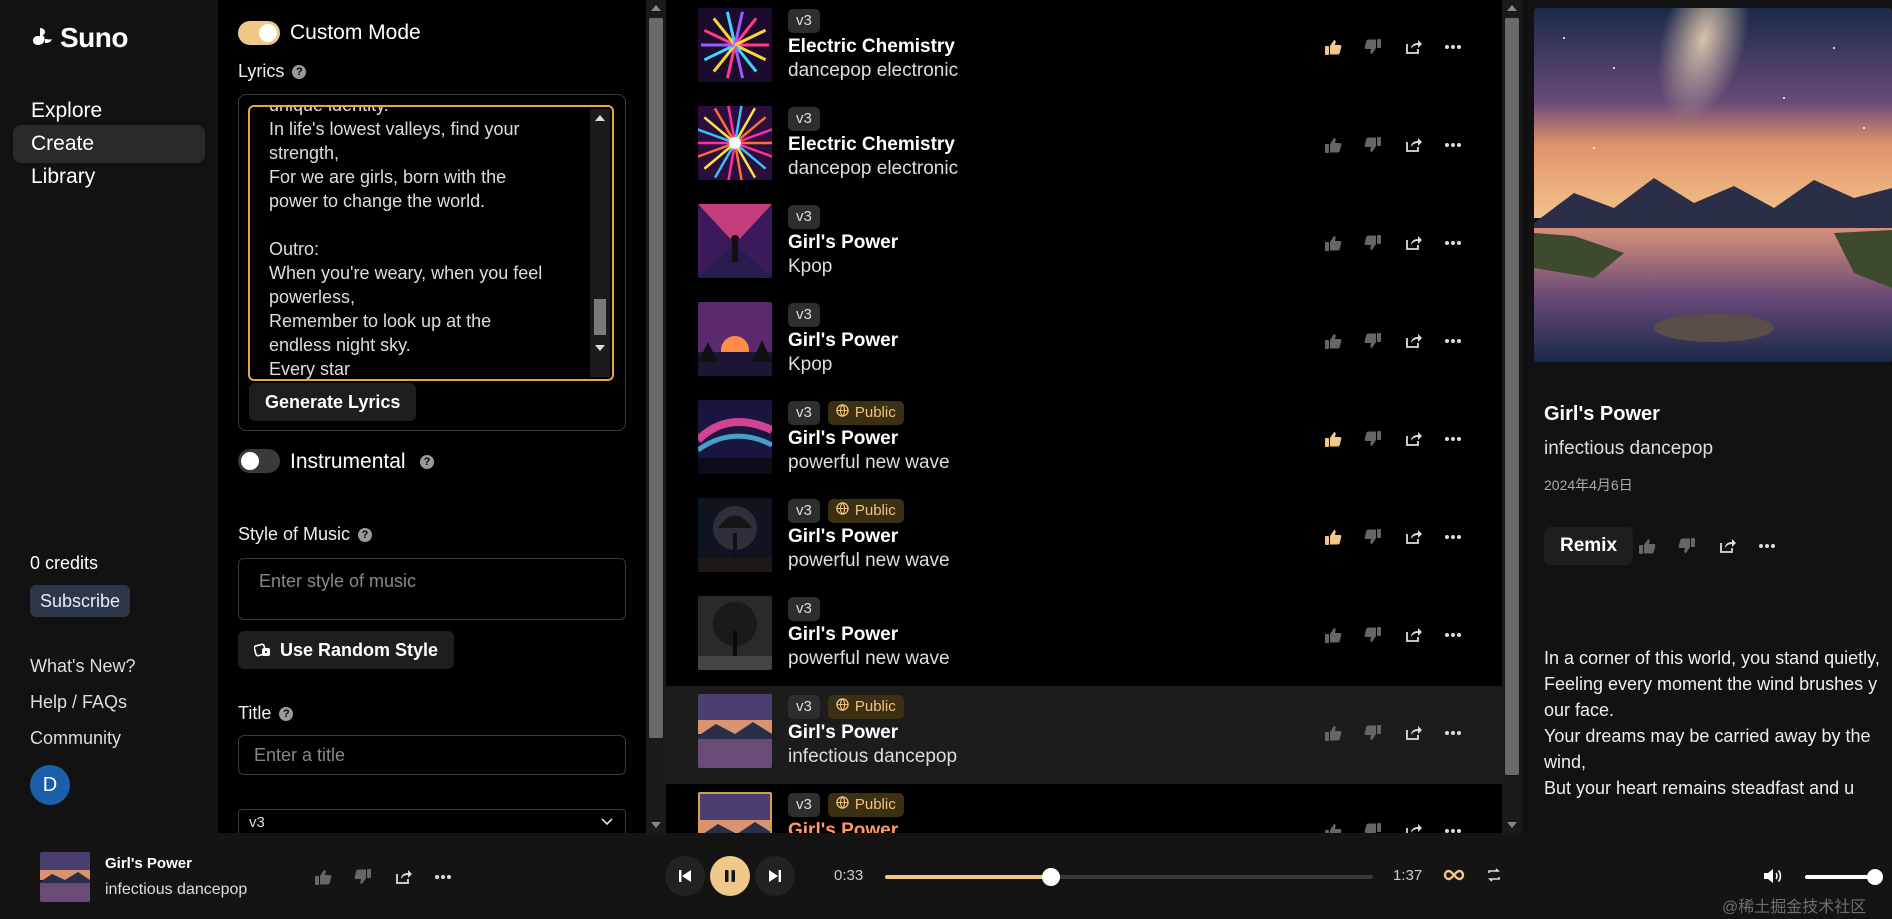  What do you see at coordinates (148, 863) in the screenshot?
I see `player-title: Girl's Power` at bounding box center [148, 863].